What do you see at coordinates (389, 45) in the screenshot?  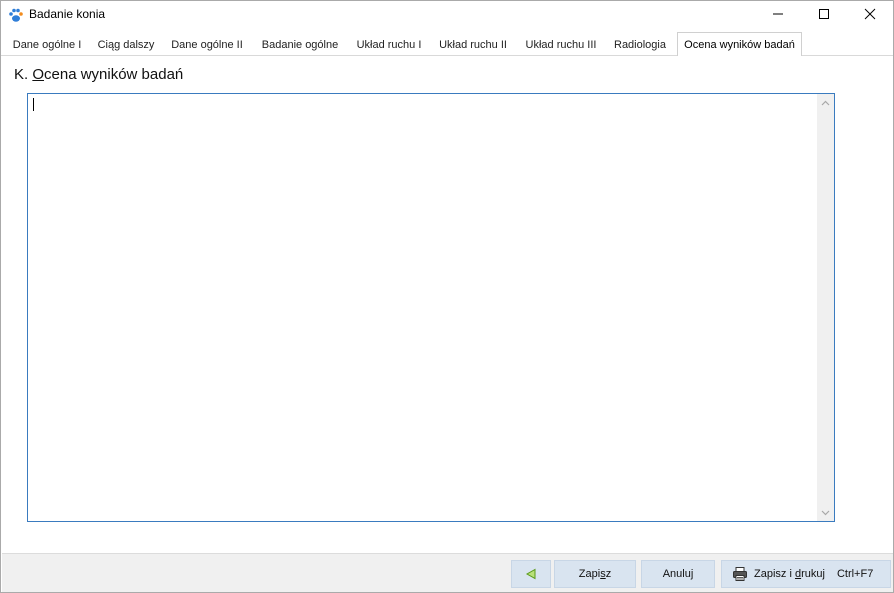 I see `tab-uklad-ruchu-1: Układ ruchu I` at bounding box center [389, 45].